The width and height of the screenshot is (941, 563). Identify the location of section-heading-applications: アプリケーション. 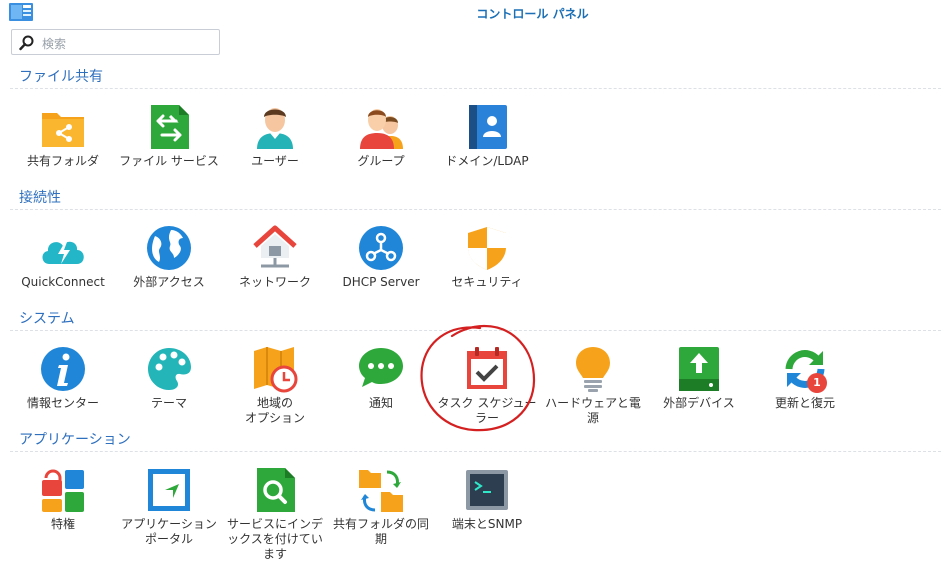
(75, 440).